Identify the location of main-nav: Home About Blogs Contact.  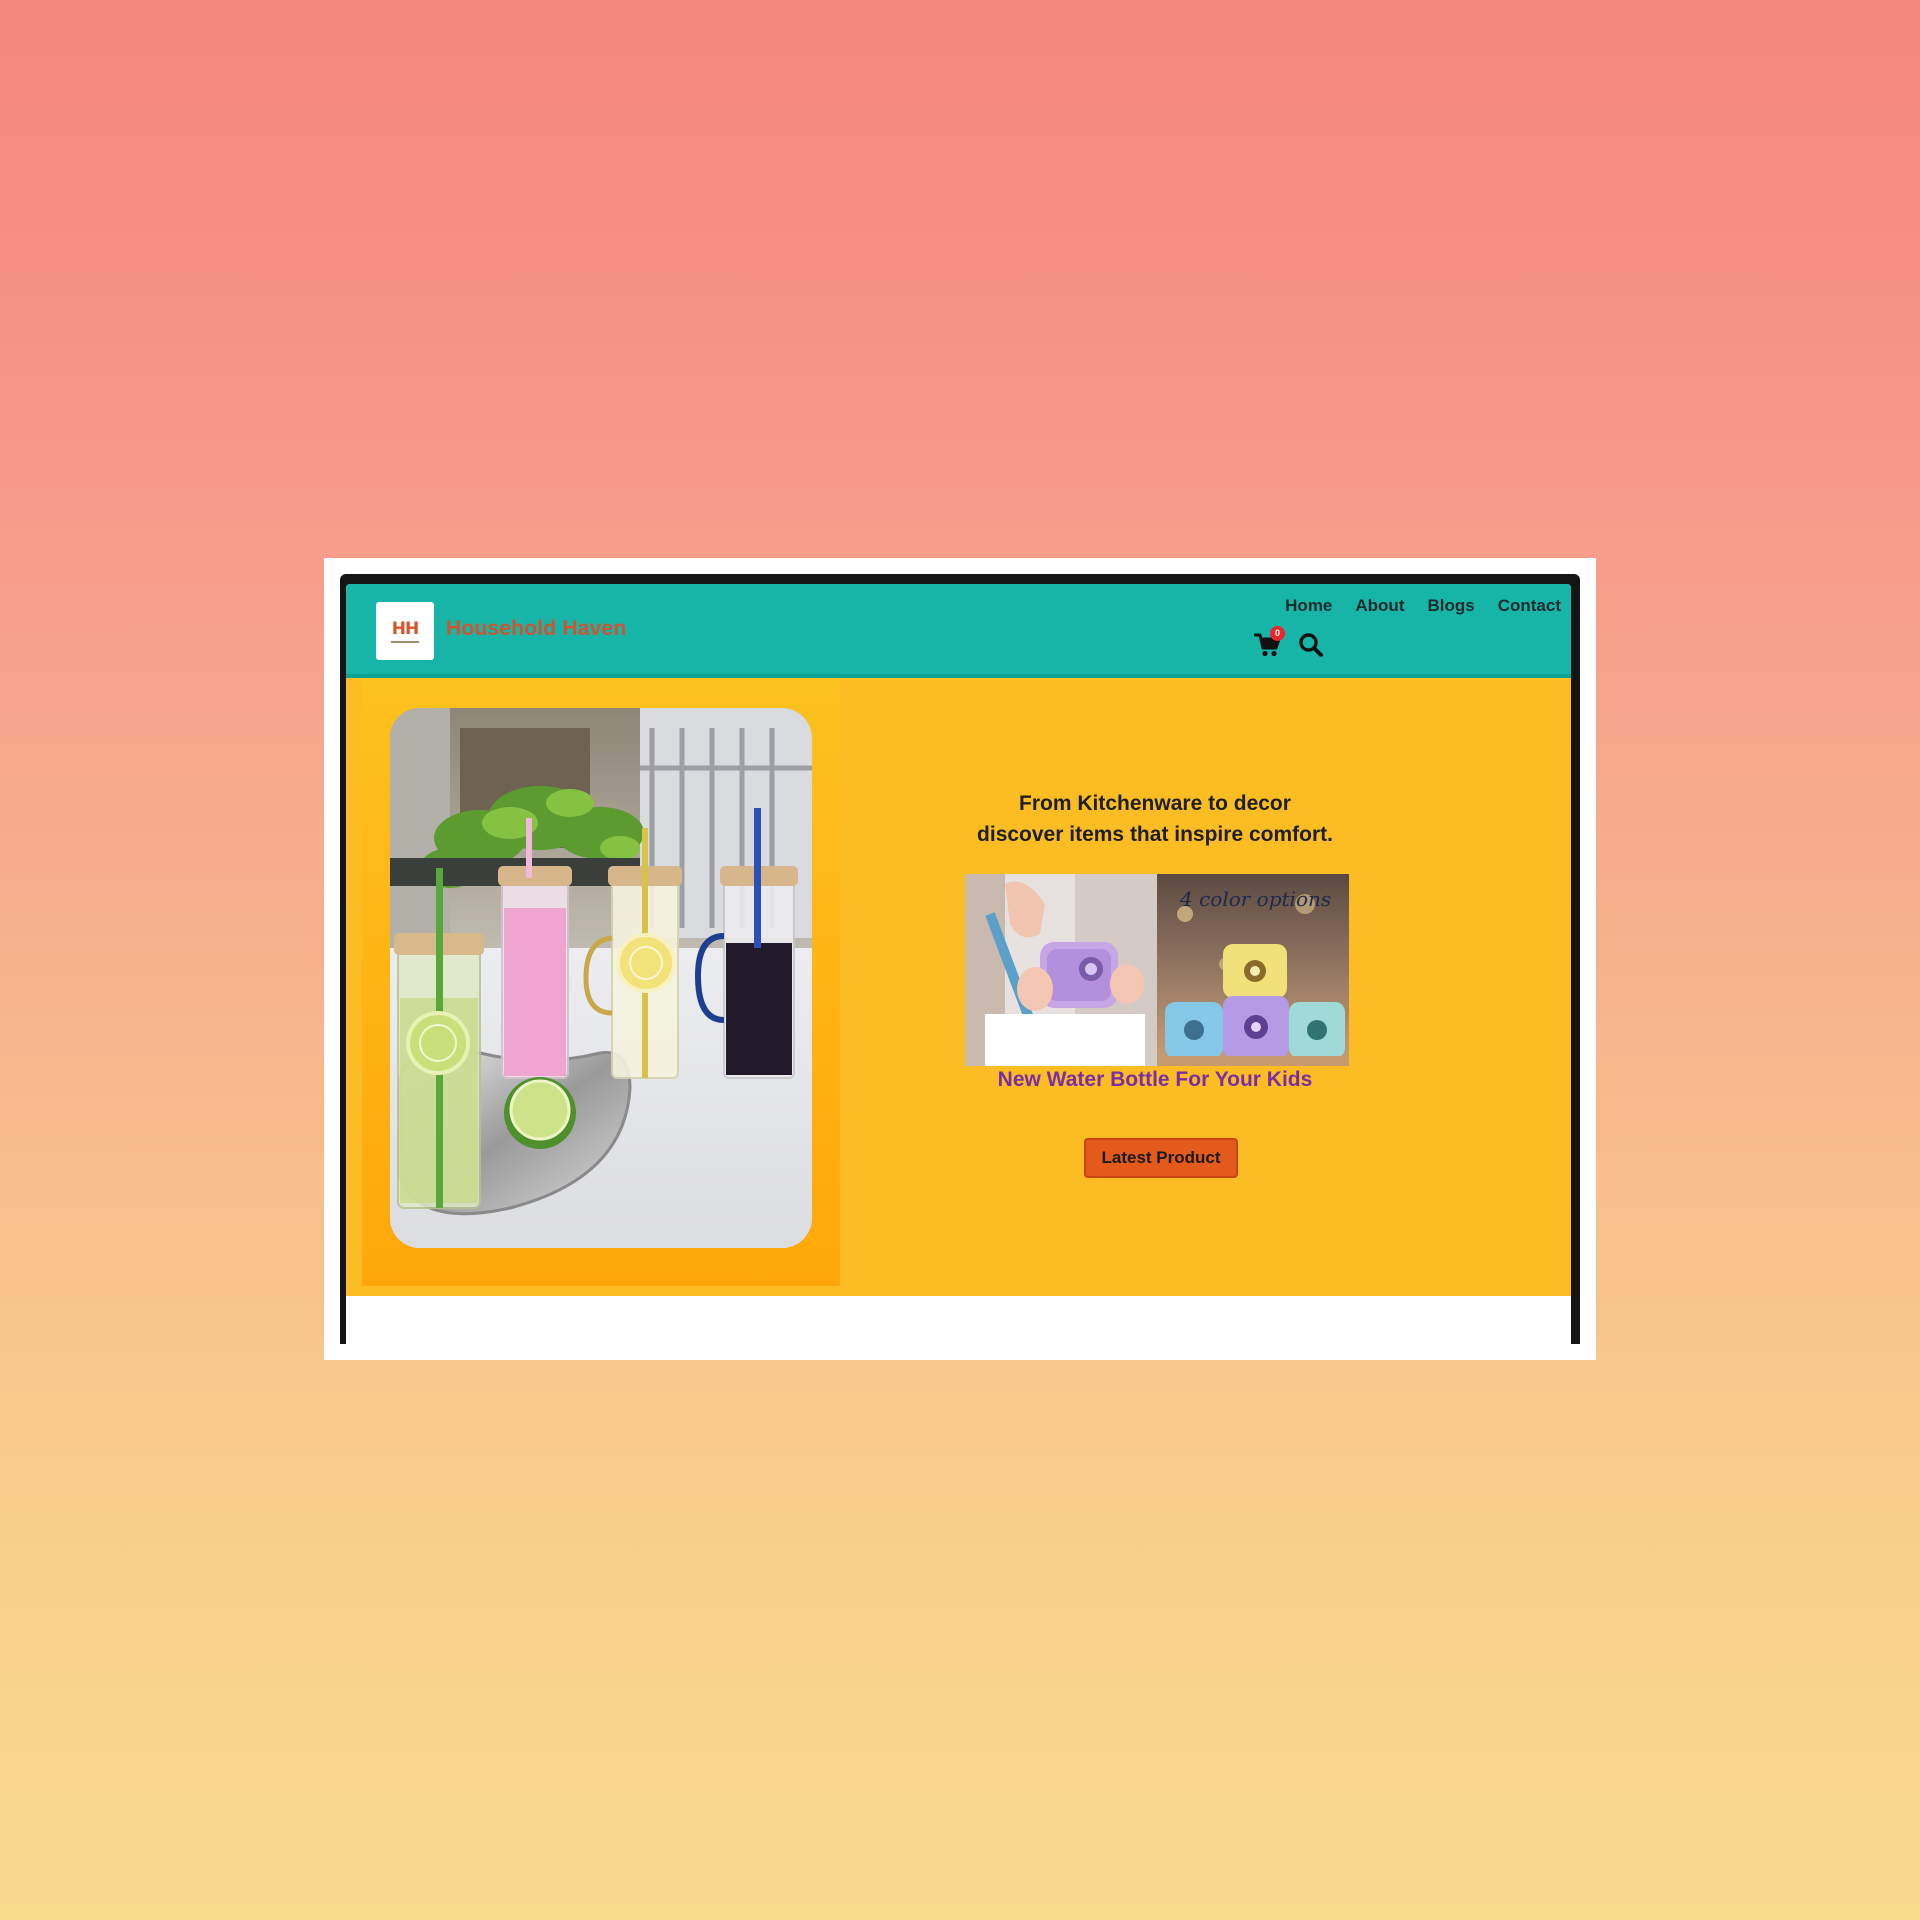
(1423, 606).